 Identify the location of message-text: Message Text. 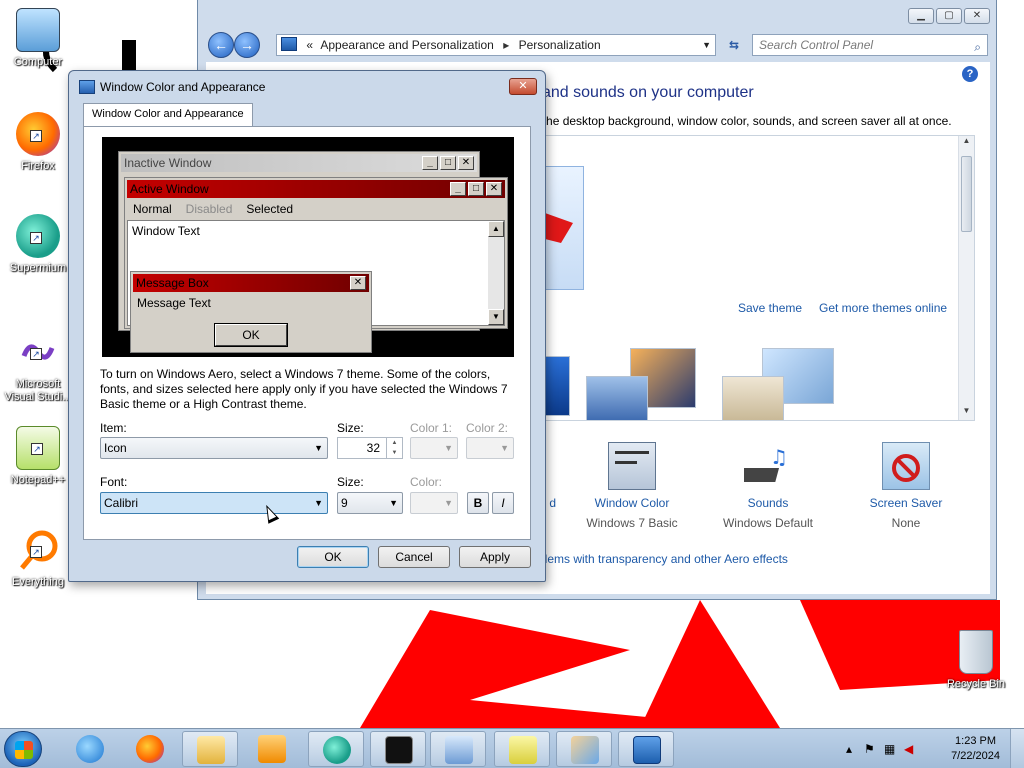
(174, 303).